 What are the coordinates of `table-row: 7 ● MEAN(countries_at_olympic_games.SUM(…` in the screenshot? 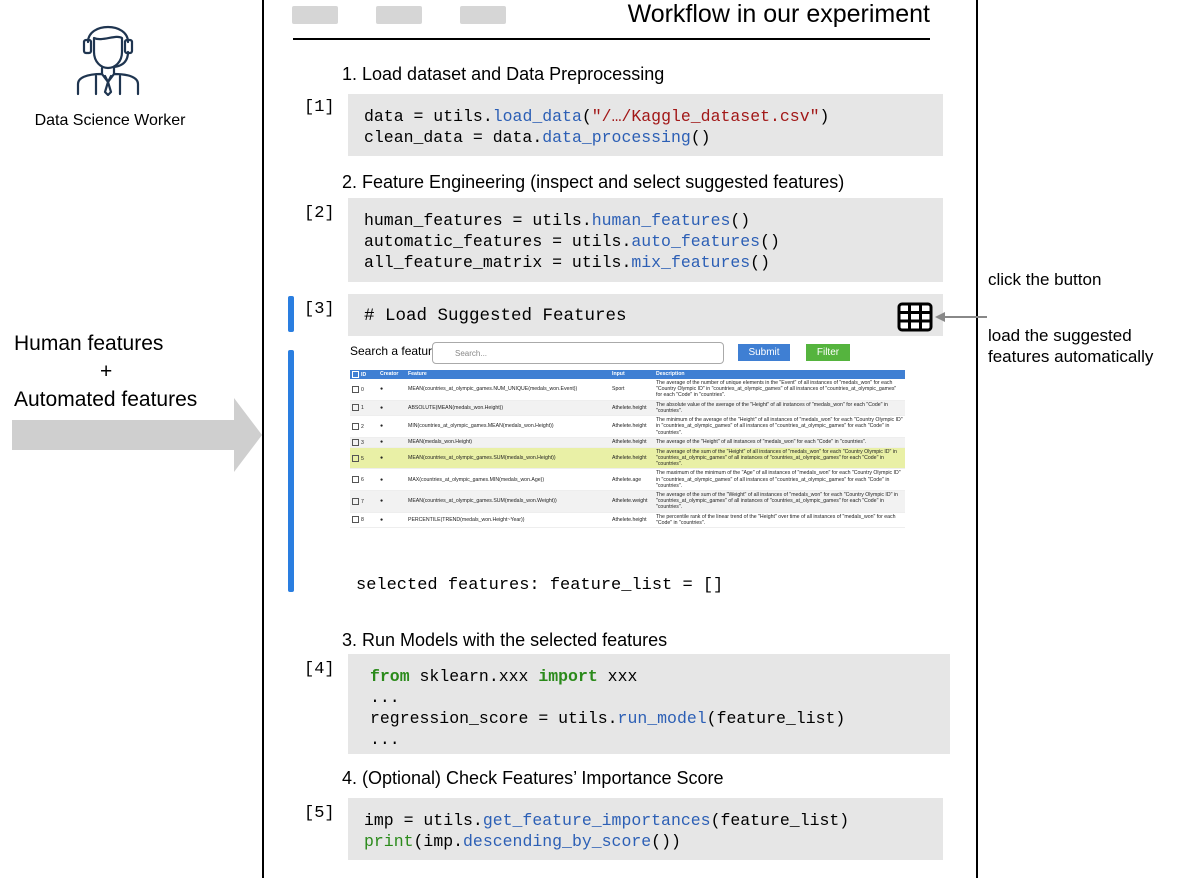 It's located at (627, 501).